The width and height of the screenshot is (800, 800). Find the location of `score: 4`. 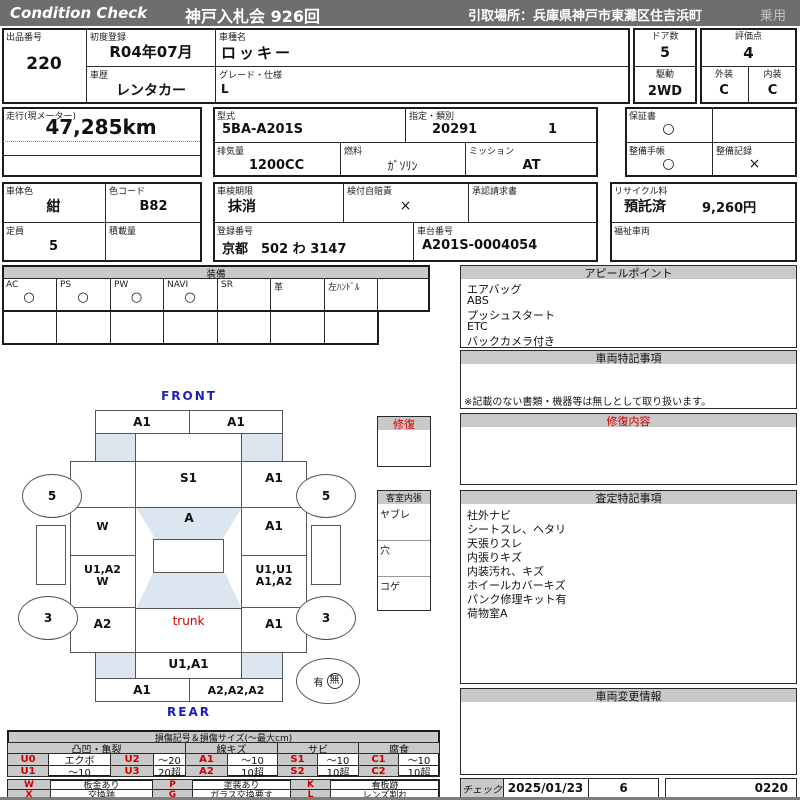

score: 4 is located at coordinates (748, 53).